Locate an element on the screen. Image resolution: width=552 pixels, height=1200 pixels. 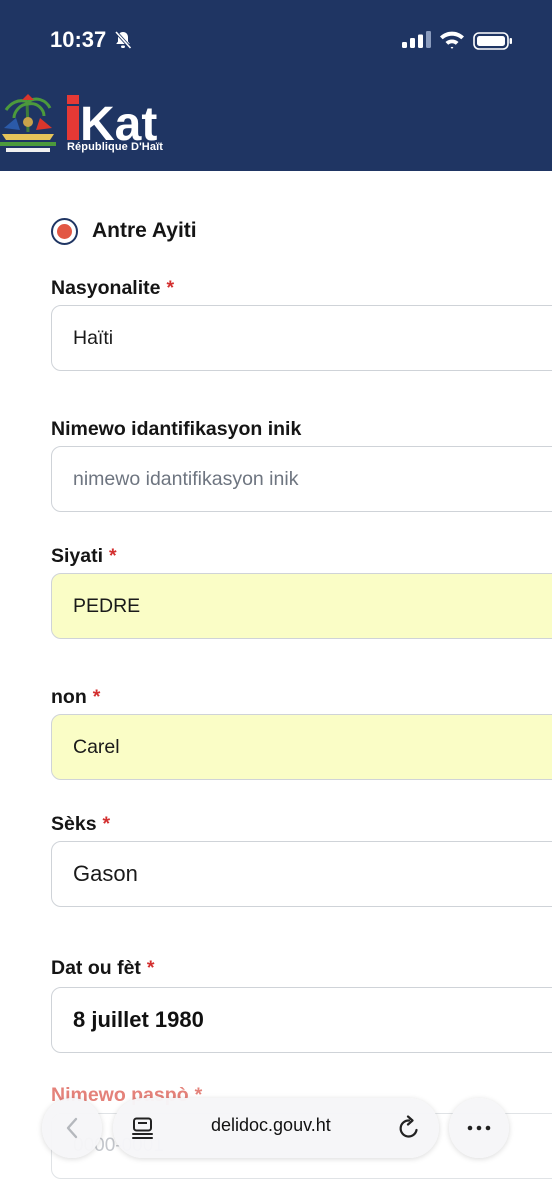
surname-value: PEDRE is located at coordinates (107, 605).